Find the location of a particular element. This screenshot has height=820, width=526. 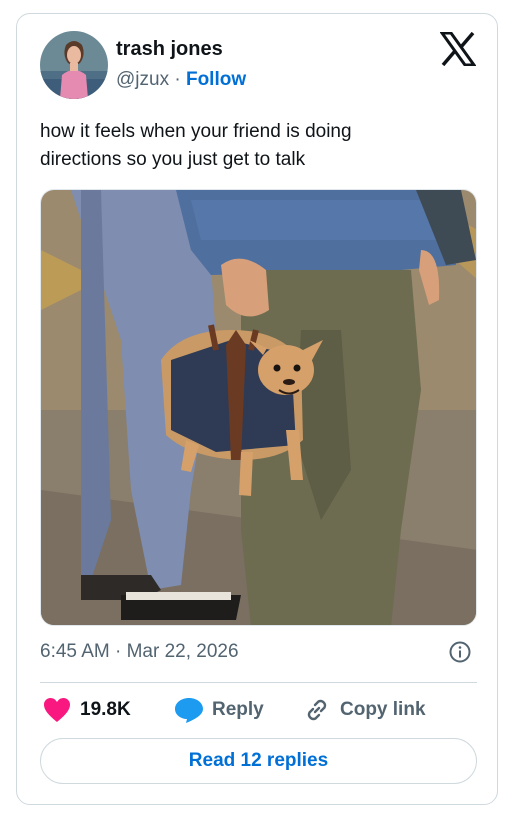

read-replies-button: Read 12 replies is located at coordinates (258, 761).